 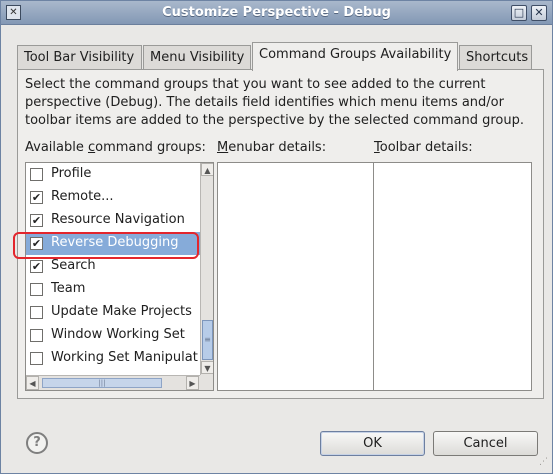 I want to click on horizontal-scroll-thumb: |||, so click(x=102, y=383).